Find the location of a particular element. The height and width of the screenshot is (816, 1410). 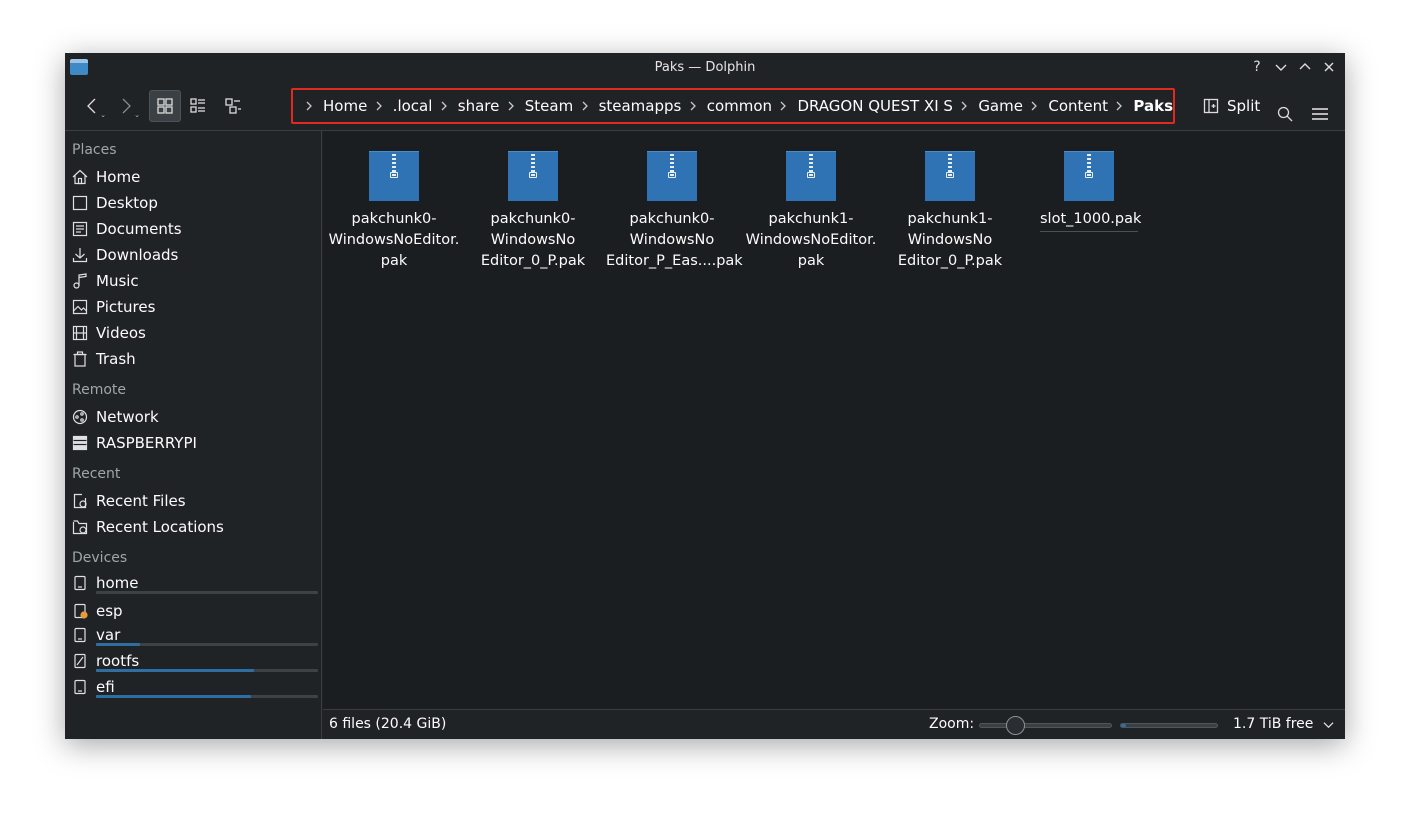

help-icon: ? is located at coordinates (1257, 67).